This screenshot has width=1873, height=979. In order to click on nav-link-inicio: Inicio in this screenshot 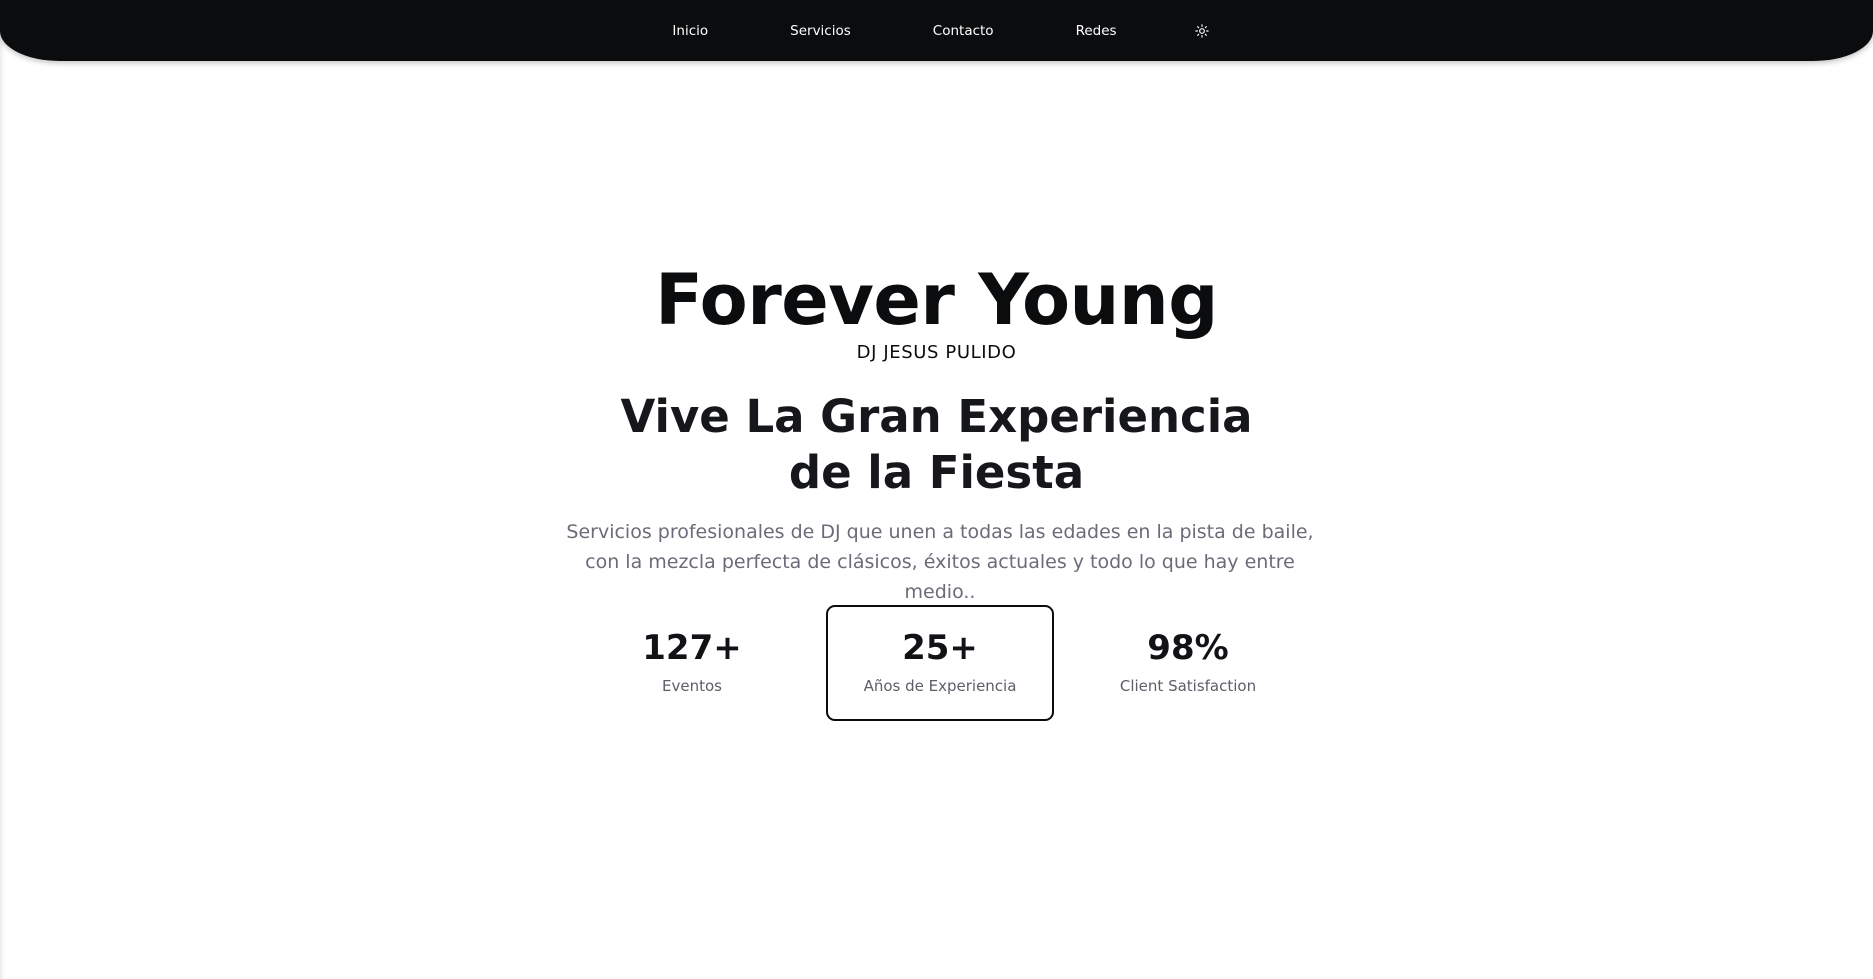, I will do `click(690, 31)`.